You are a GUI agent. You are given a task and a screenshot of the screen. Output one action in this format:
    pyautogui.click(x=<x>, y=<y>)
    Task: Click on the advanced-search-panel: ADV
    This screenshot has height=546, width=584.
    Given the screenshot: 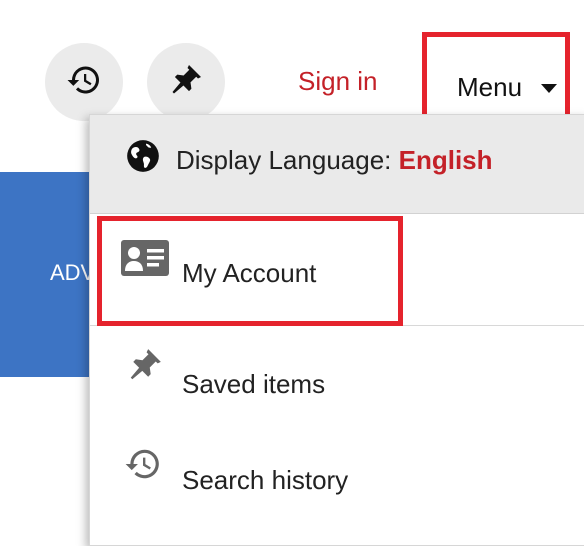 What is the action you would take?
    pyautogui.click(x=47, y=274)
    